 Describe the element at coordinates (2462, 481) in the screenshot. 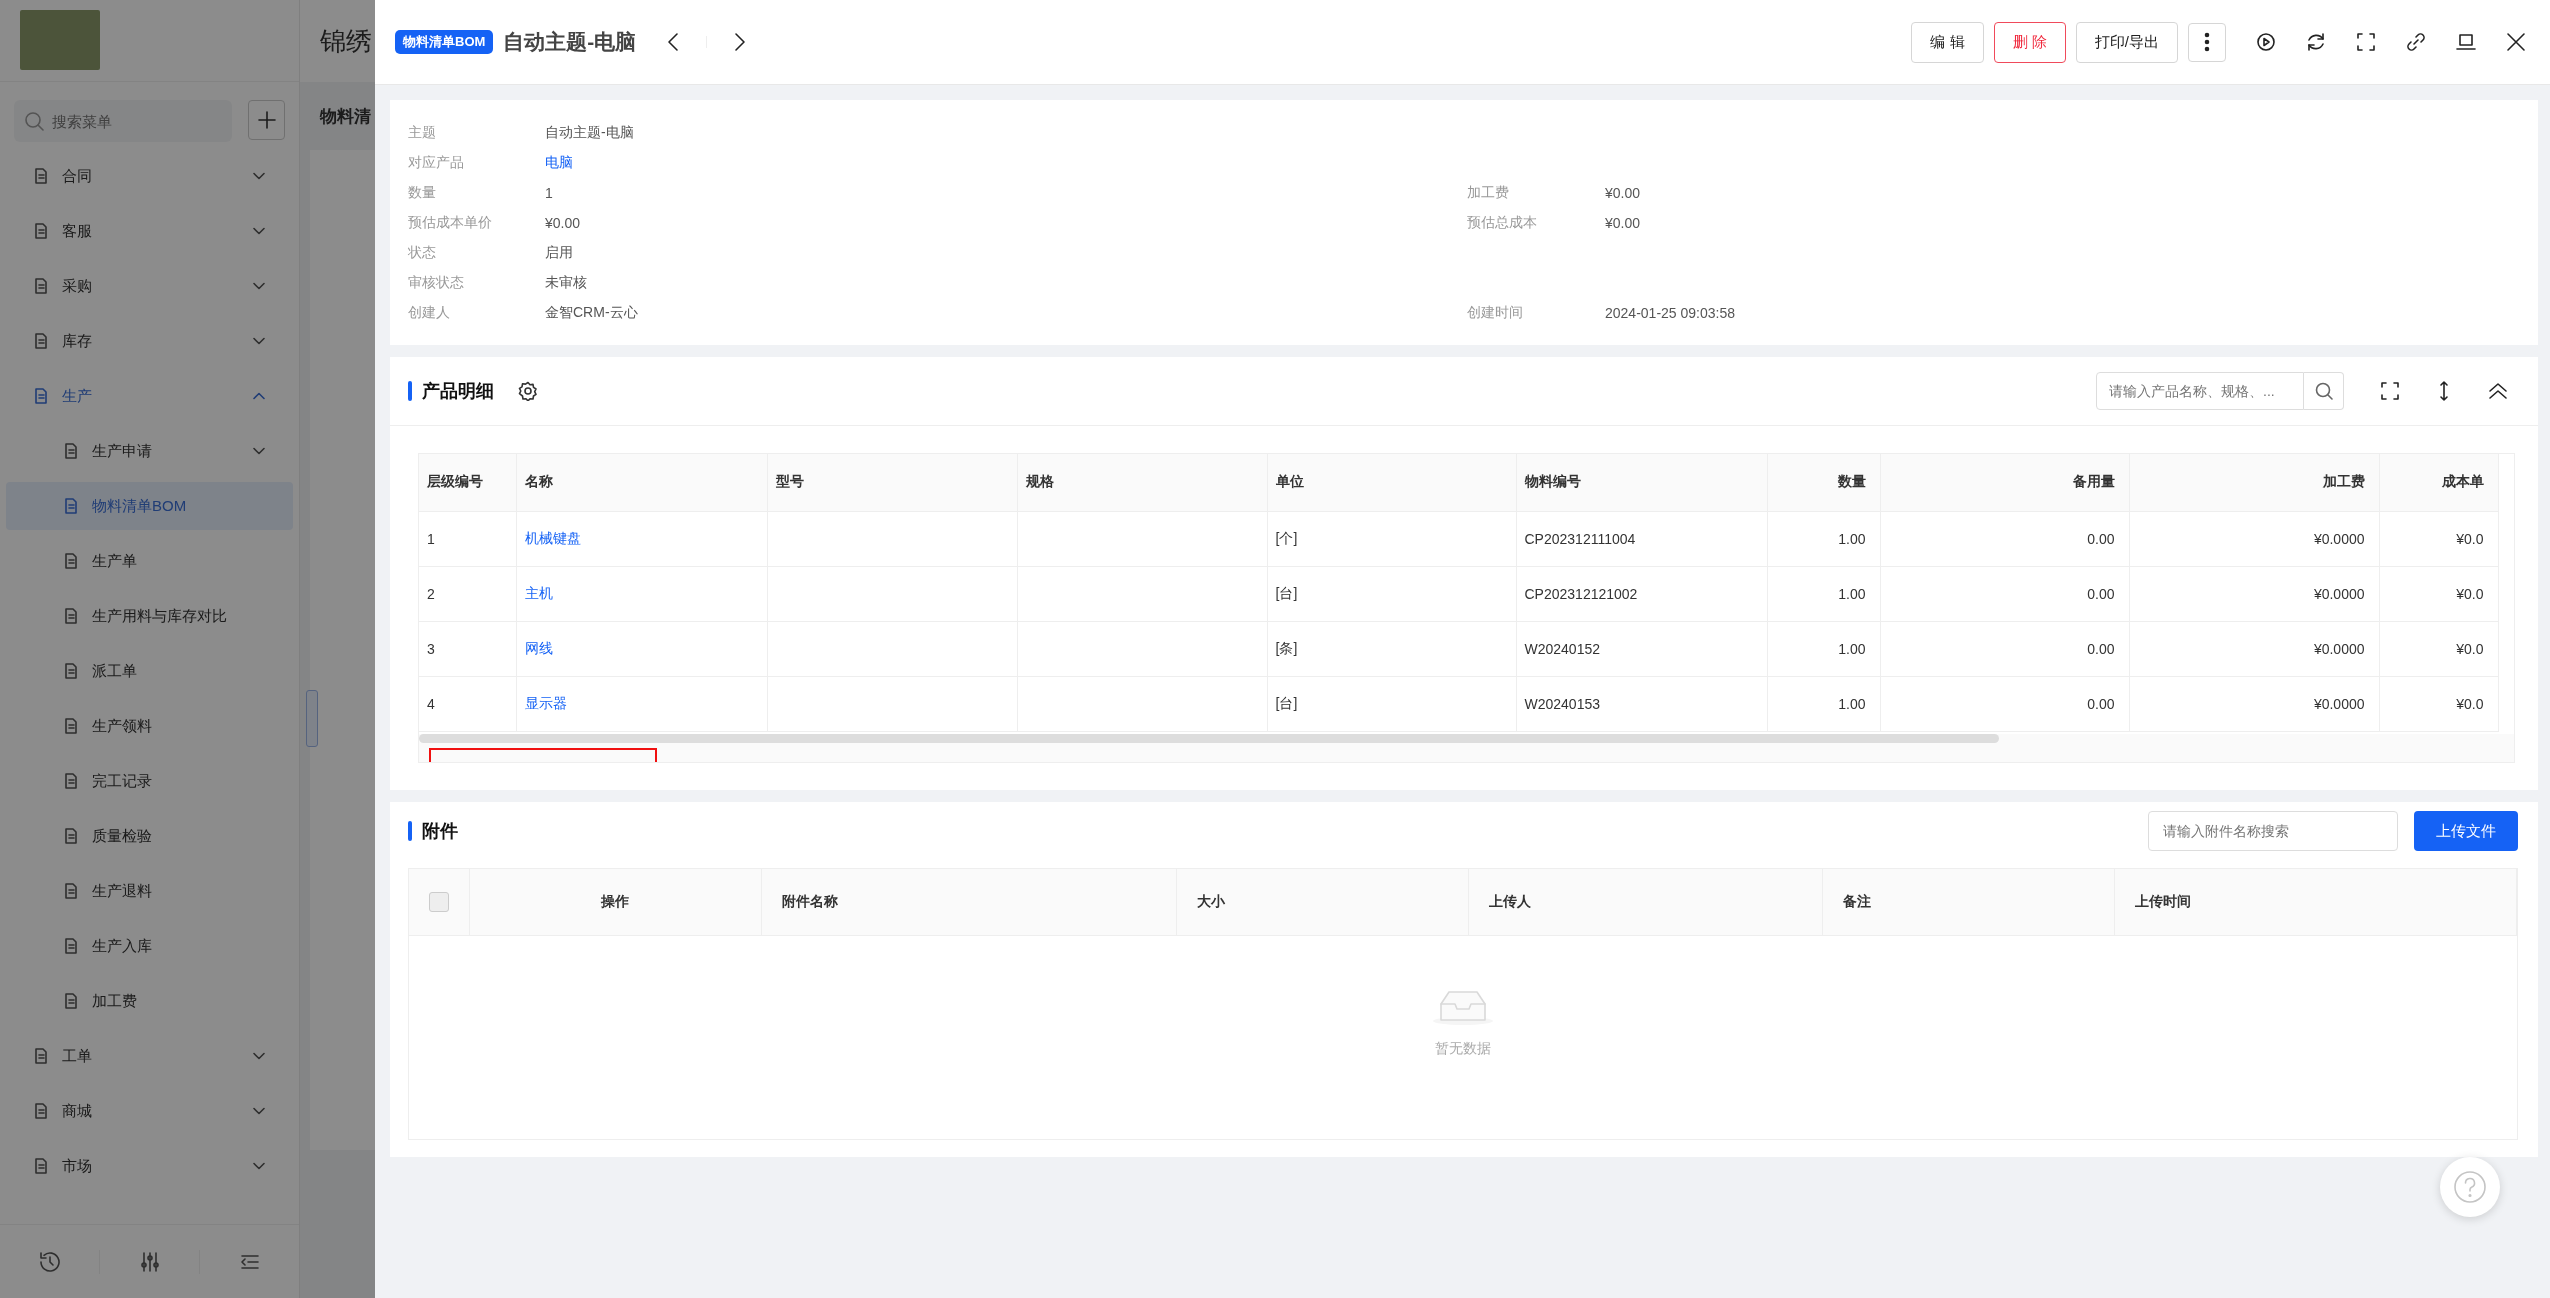

I see `column-header: 成本单` at that location.